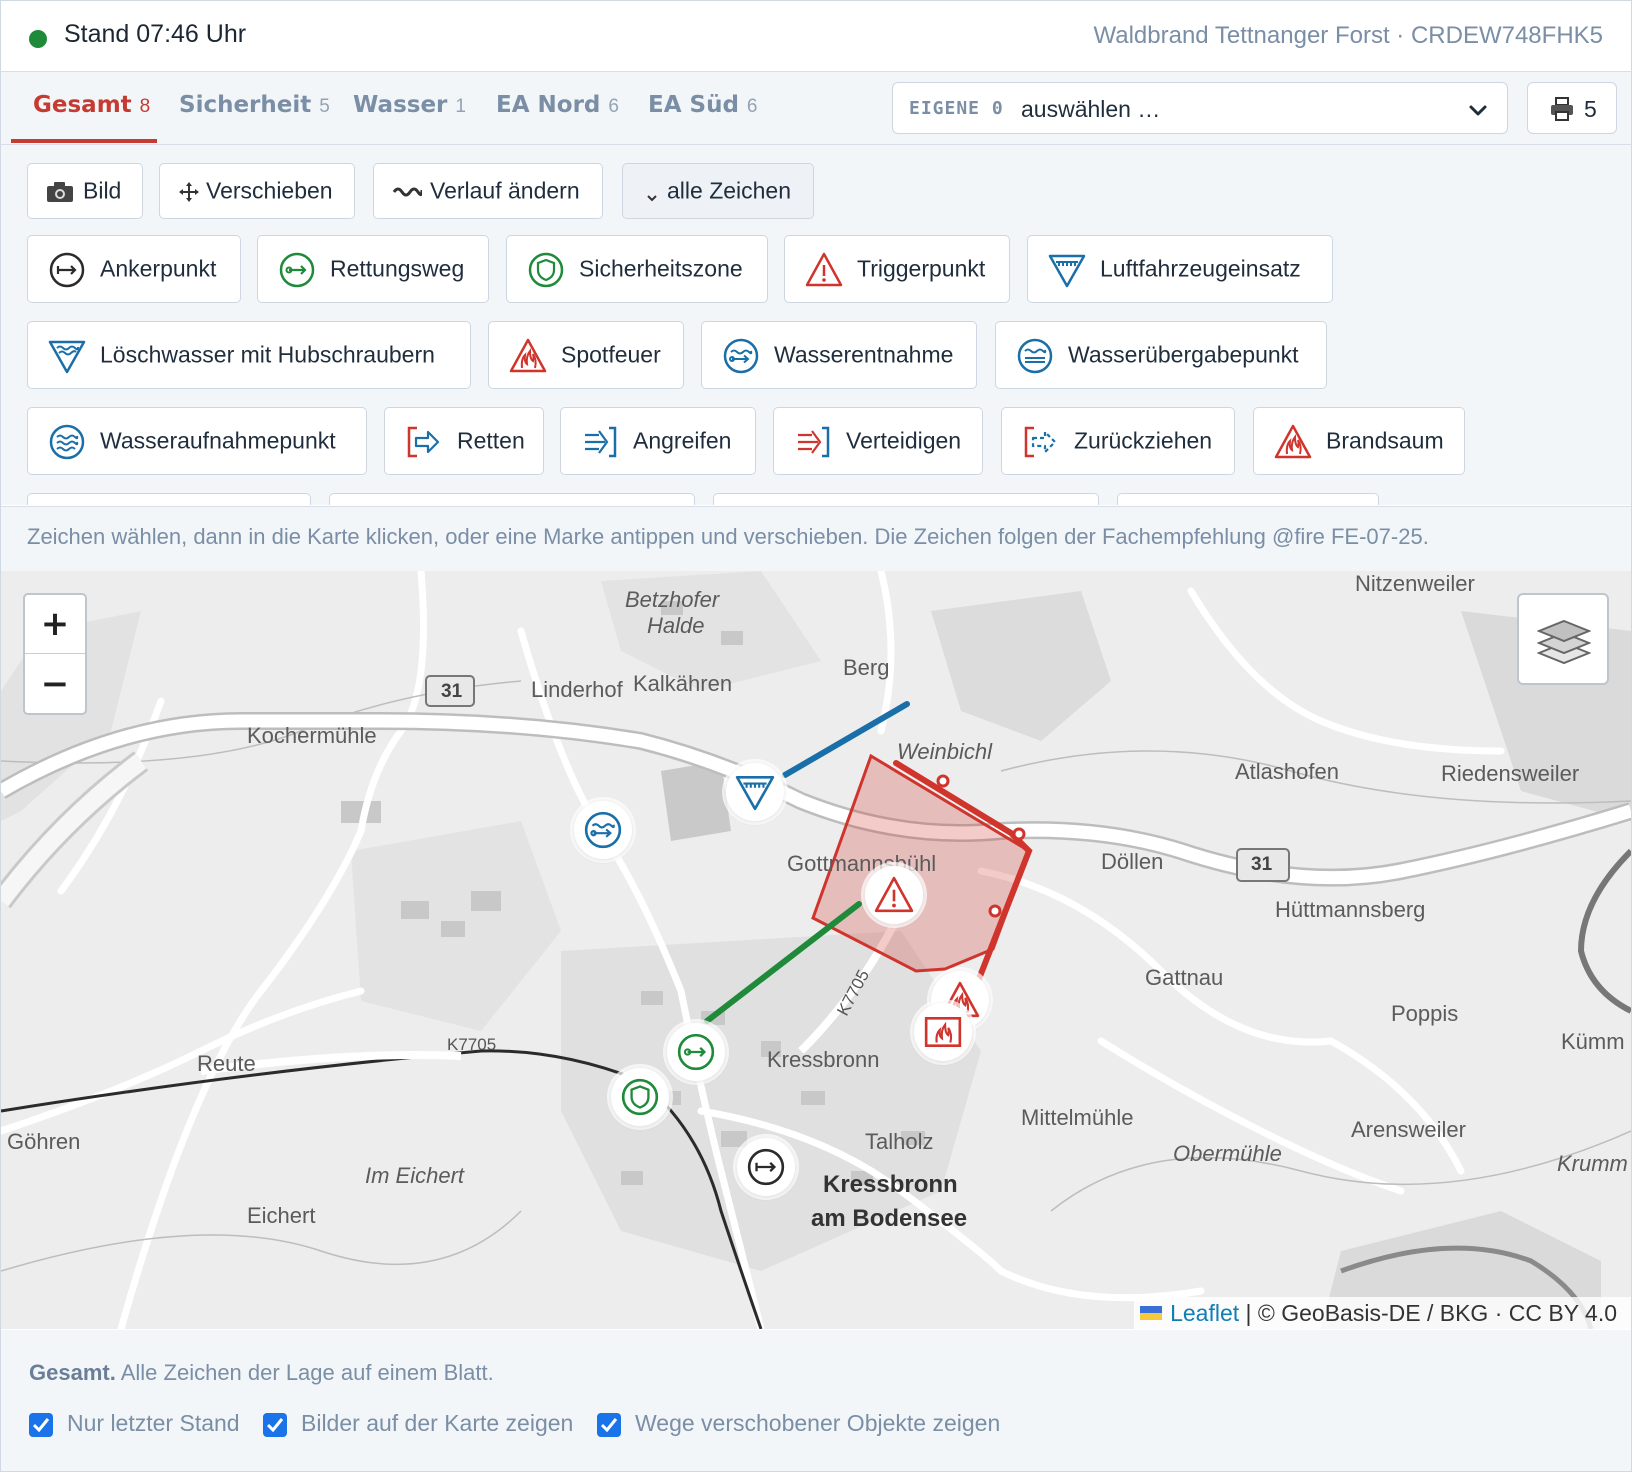 Image resolution: width=1632 pixels, height=1472 pixels. I want to click on move-button: Verschieben, so click(257, 191).